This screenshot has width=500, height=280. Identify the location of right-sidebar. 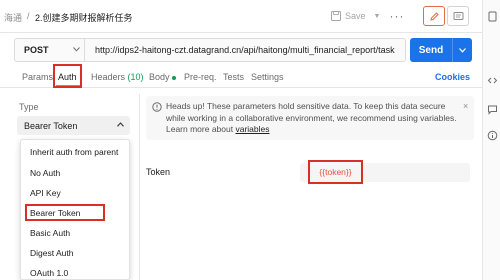
(491, 140).